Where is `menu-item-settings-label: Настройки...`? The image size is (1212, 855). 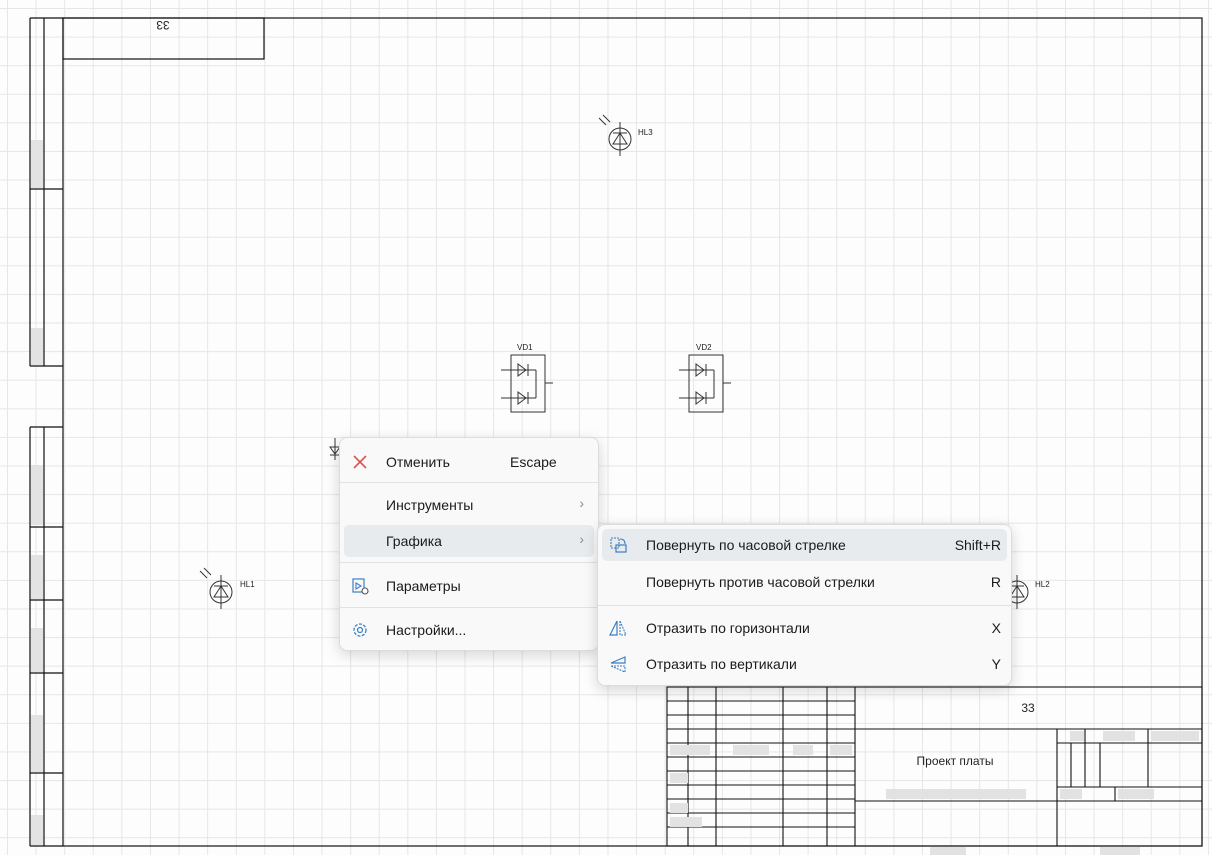 menu-item-settings-label: Настройки... is located at coordinates (426, 630).